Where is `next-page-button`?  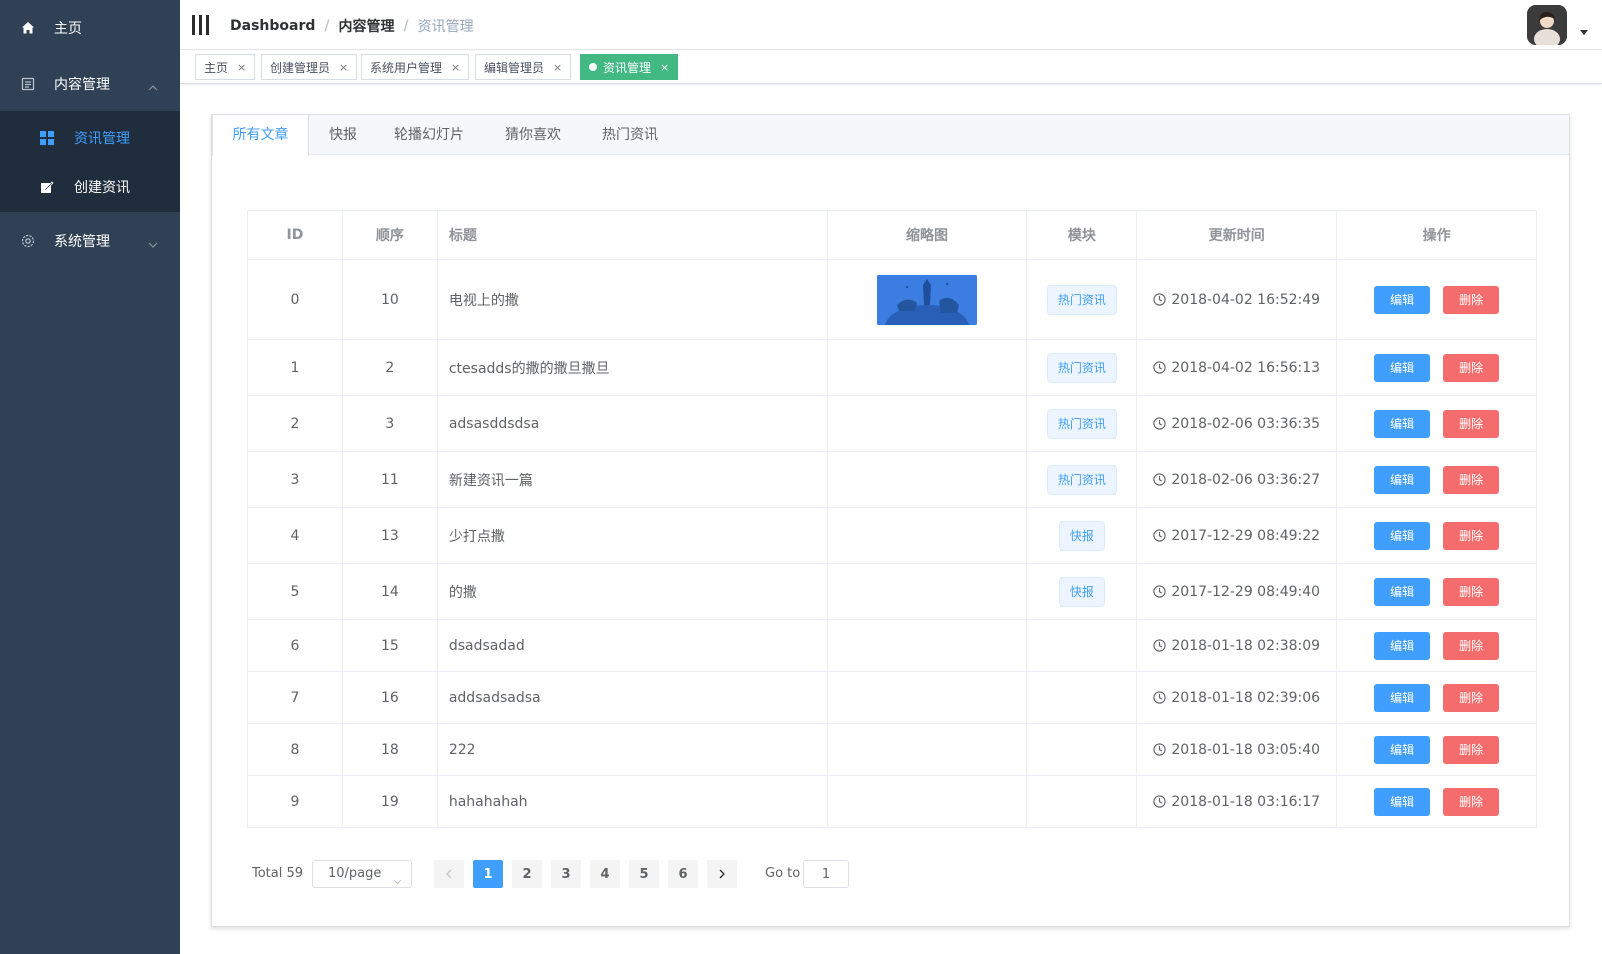 next-page-button is located at coordinates (722, 874).